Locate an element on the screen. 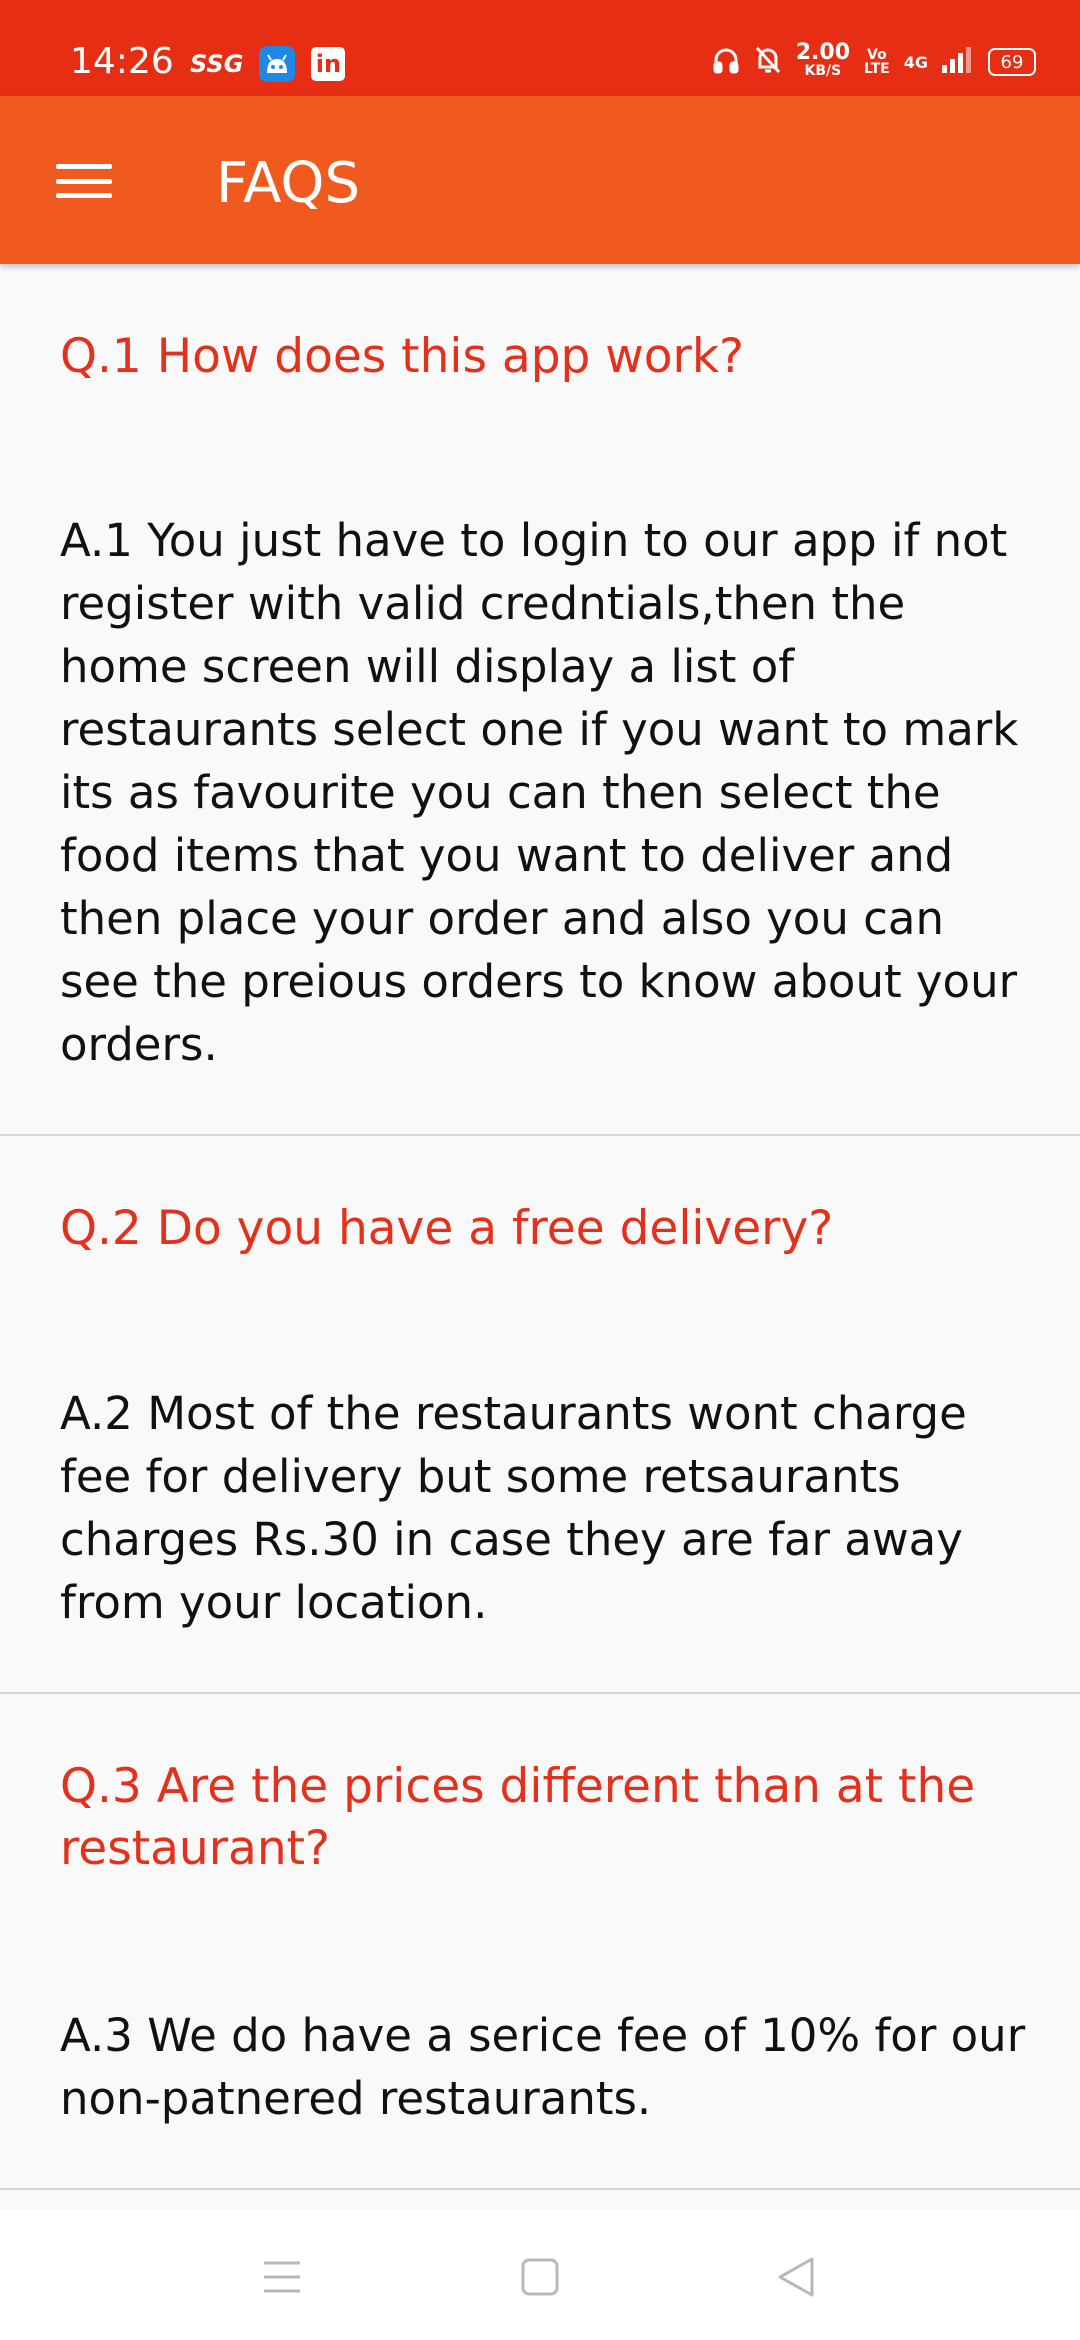  linkedin-icon: in is located at coordinates (328, 64).